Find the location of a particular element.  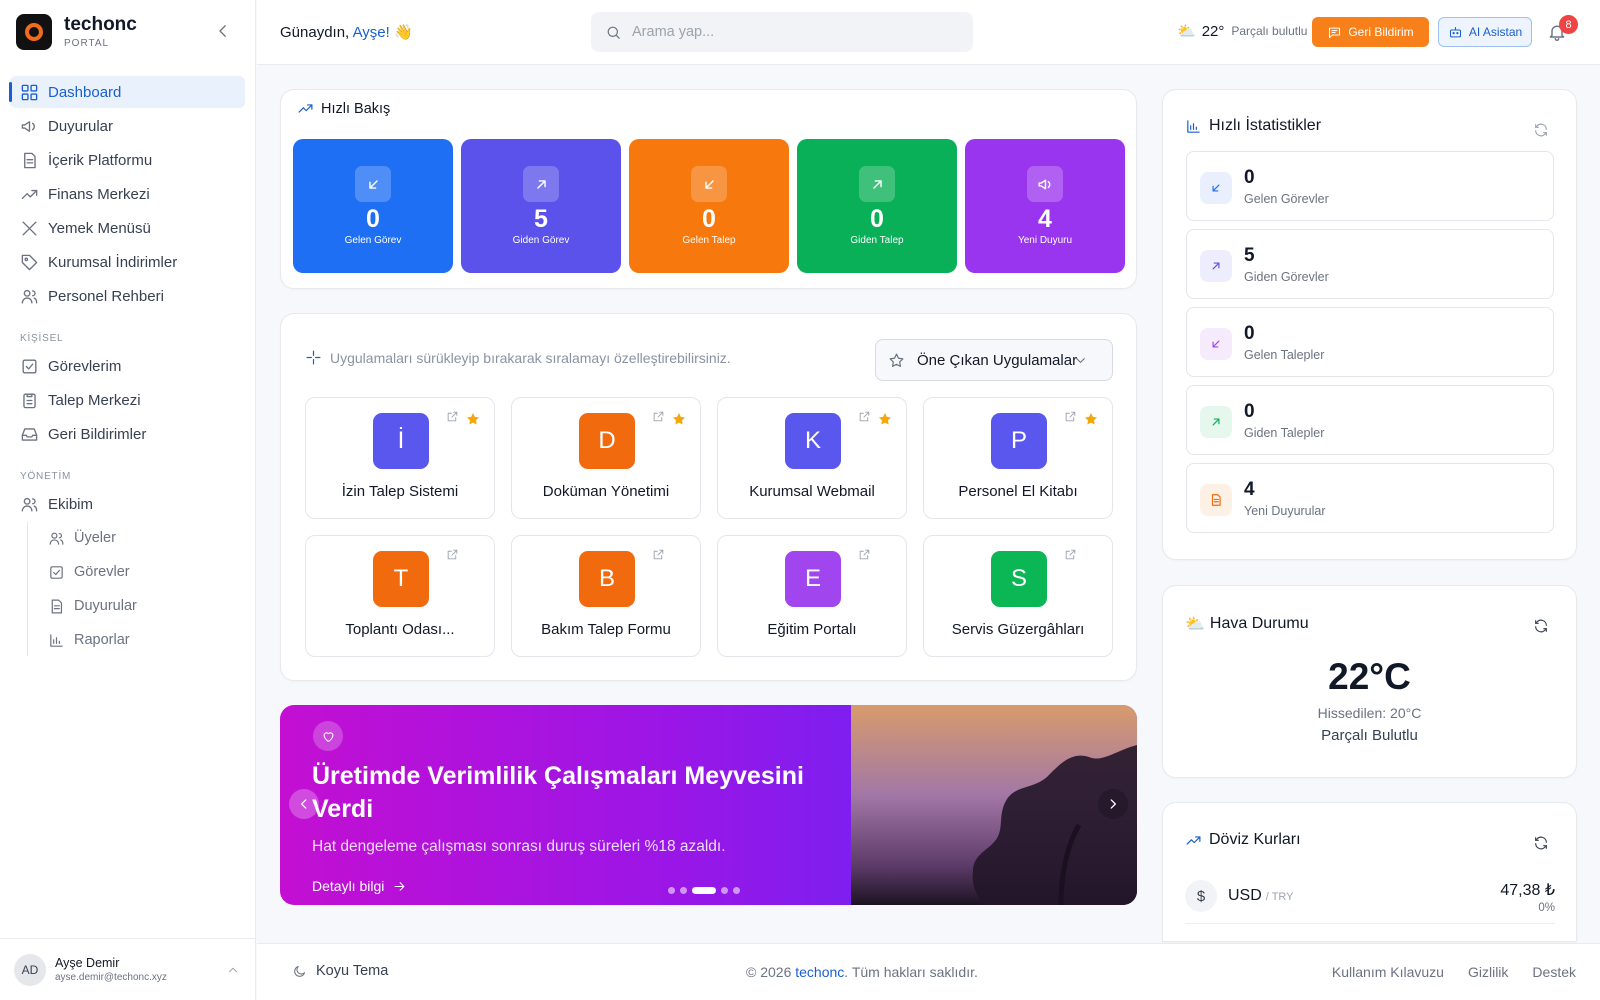

fx-row: $ USD / TRY 47,38 ₺ 0% is located at coordinates (1370, 899).